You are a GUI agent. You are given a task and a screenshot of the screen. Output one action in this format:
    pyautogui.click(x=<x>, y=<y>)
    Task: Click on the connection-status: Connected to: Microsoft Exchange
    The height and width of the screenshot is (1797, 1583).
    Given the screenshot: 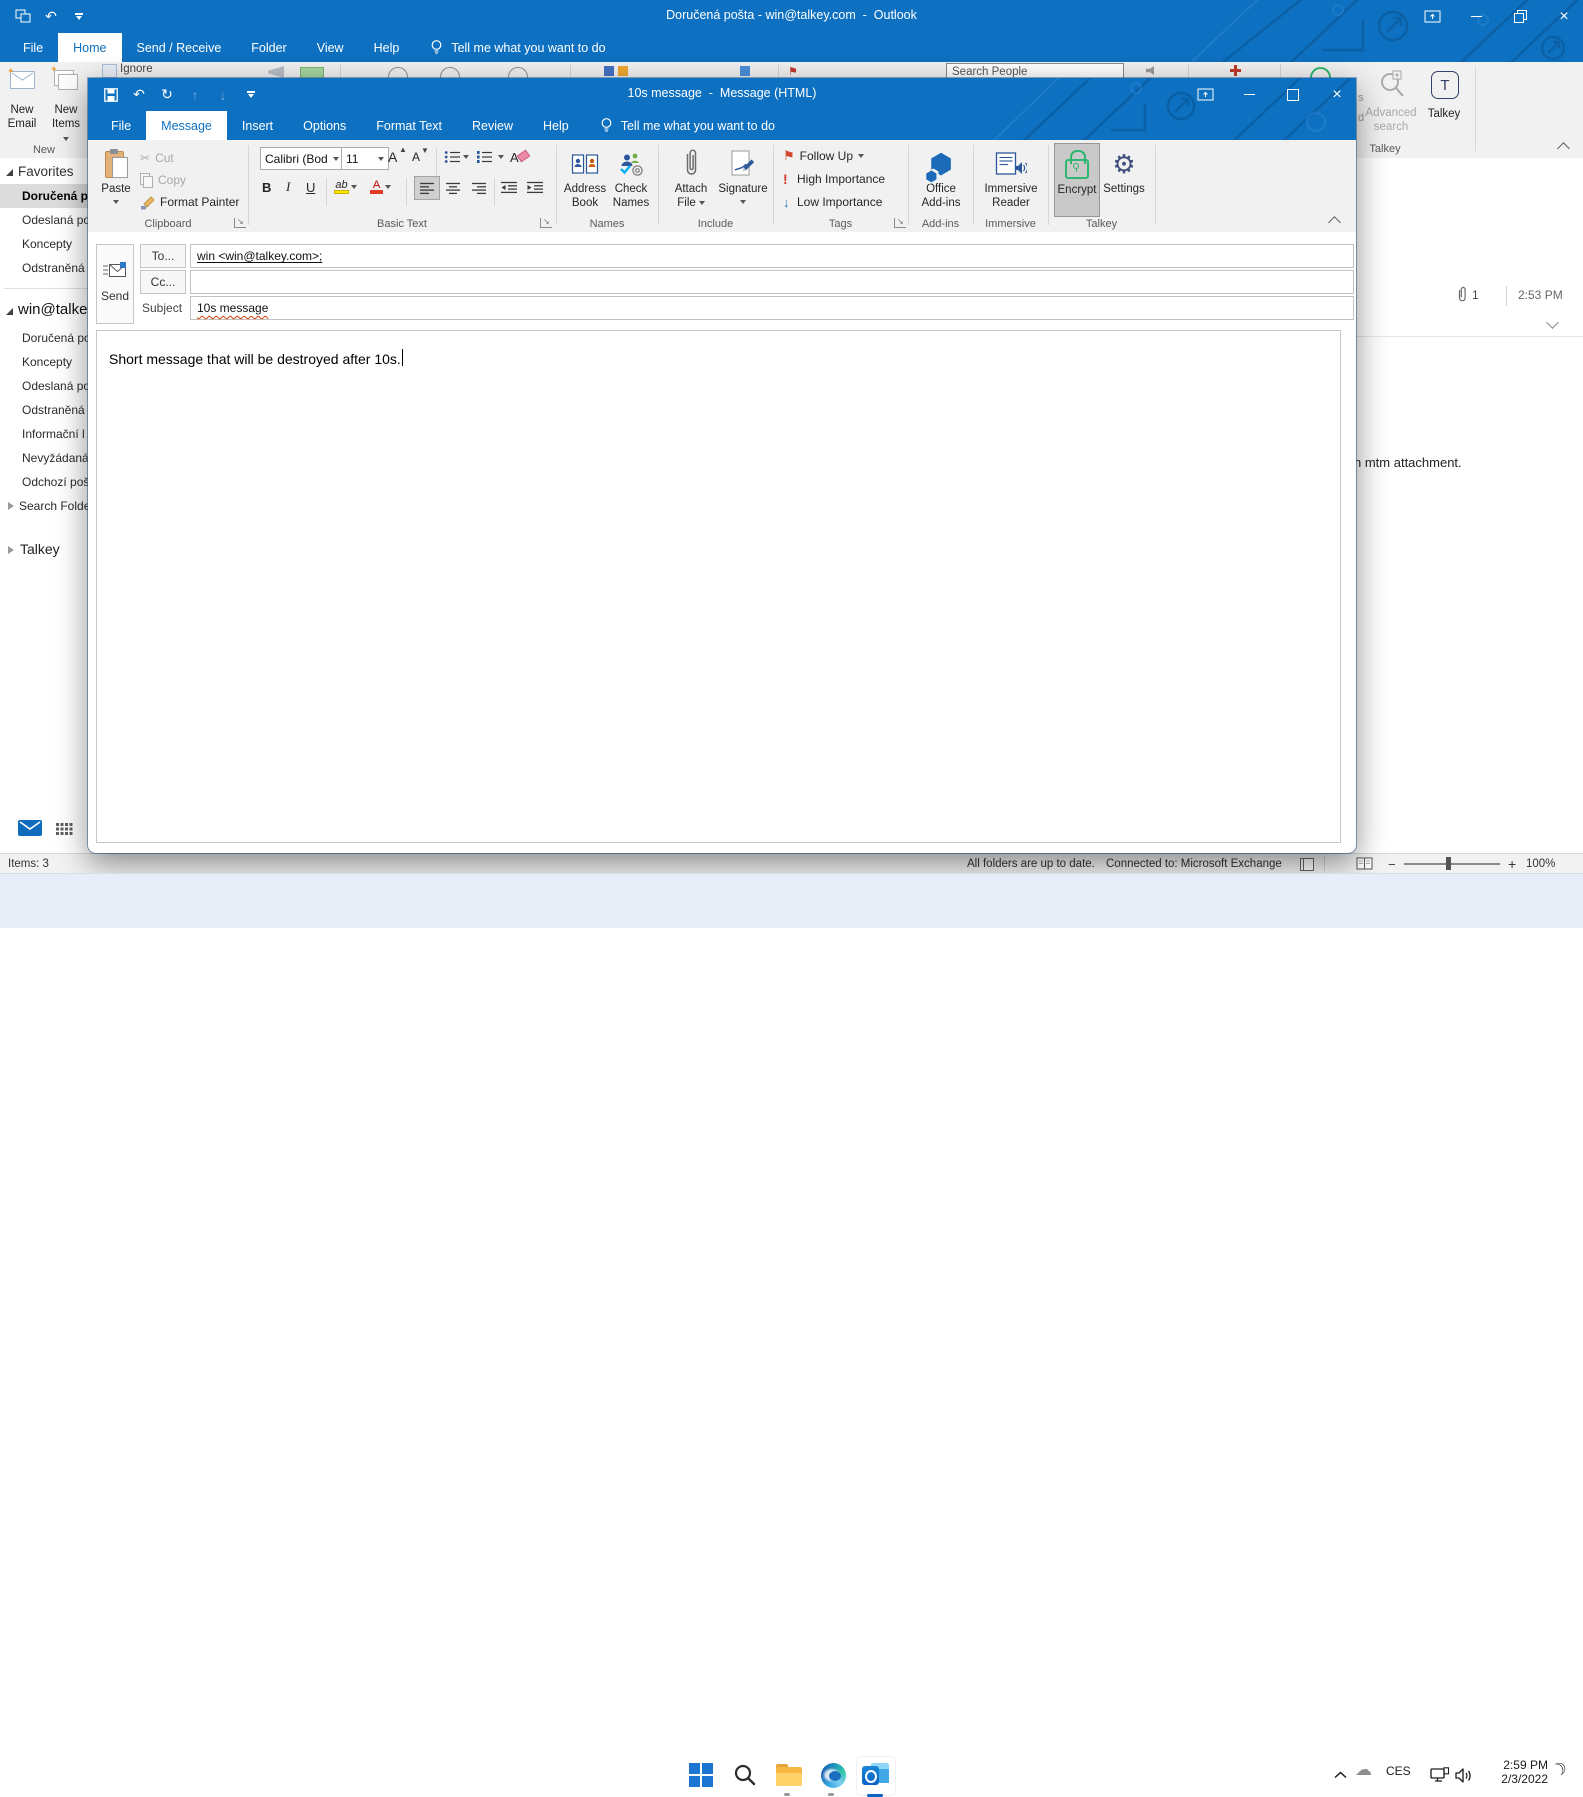 What is the action you would take?
    pyautogui.click(x=1194, y=864)
    